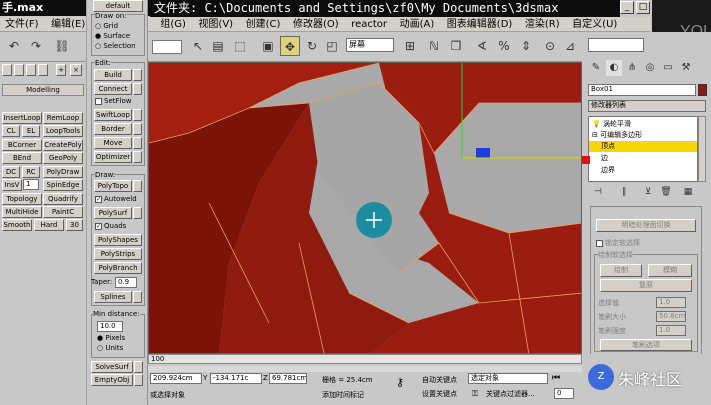 The image size is (711, 405). Describe the element at coordinates (434, 46) in the screenshot. I see `snap-icon: ℕ` at that location.